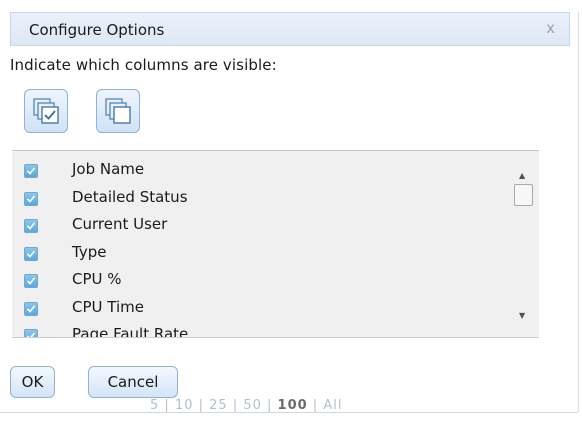  Describe the element at coordinates (262, 254) in the screenshot. I see `list-item: Type` at that location.